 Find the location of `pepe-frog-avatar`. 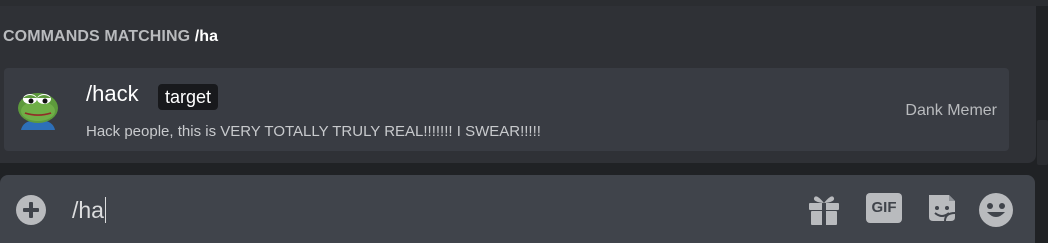

pepe-frog-avatar is located at coordinates (38, 109).